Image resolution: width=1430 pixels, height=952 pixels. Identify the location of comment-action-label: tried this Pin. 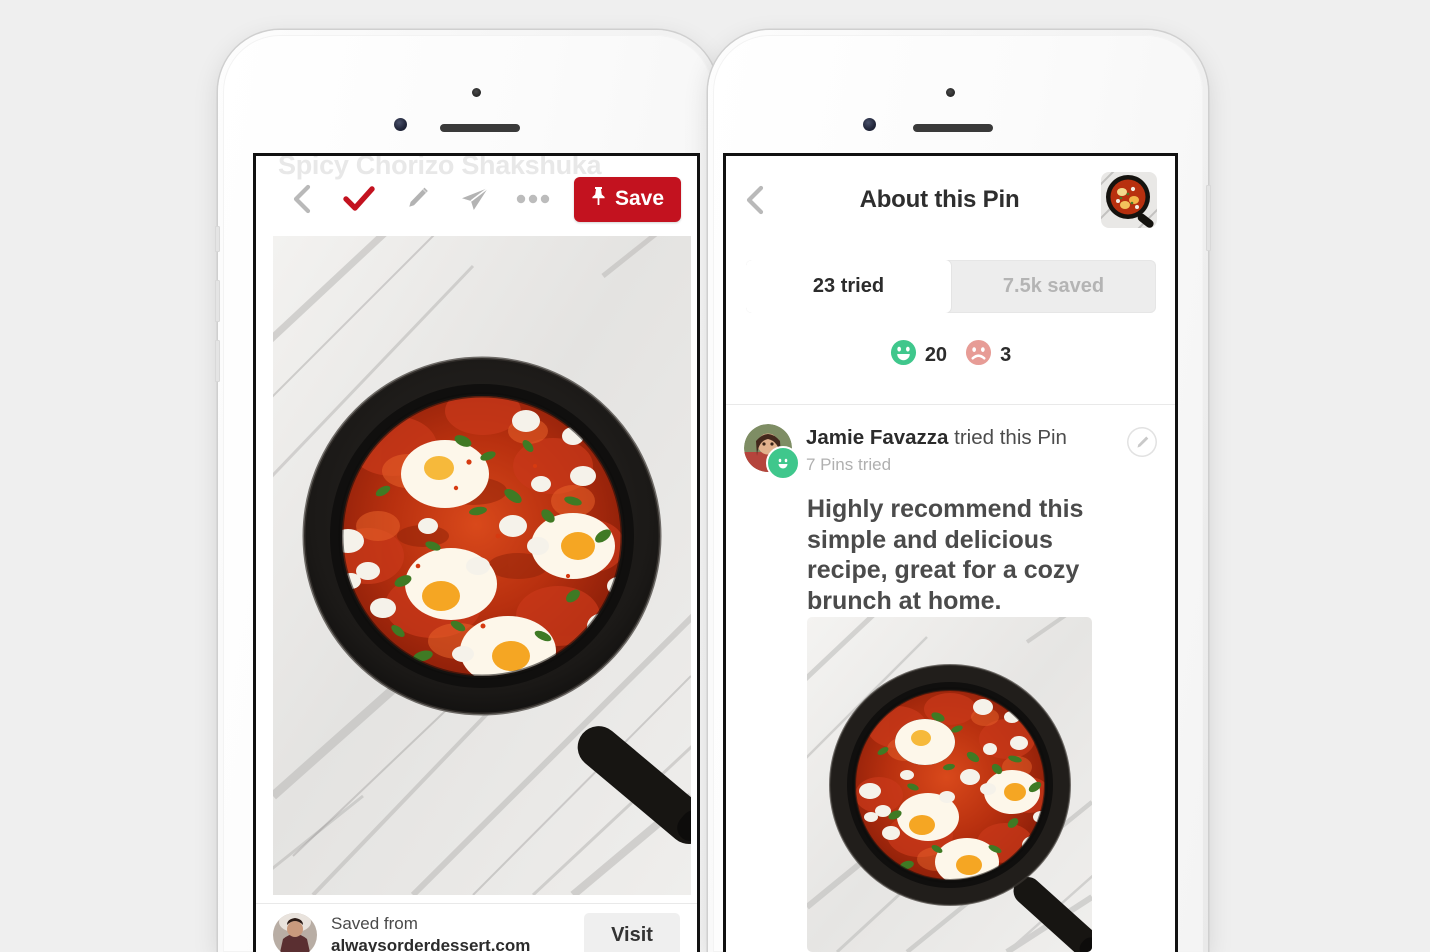
(1007, 437).